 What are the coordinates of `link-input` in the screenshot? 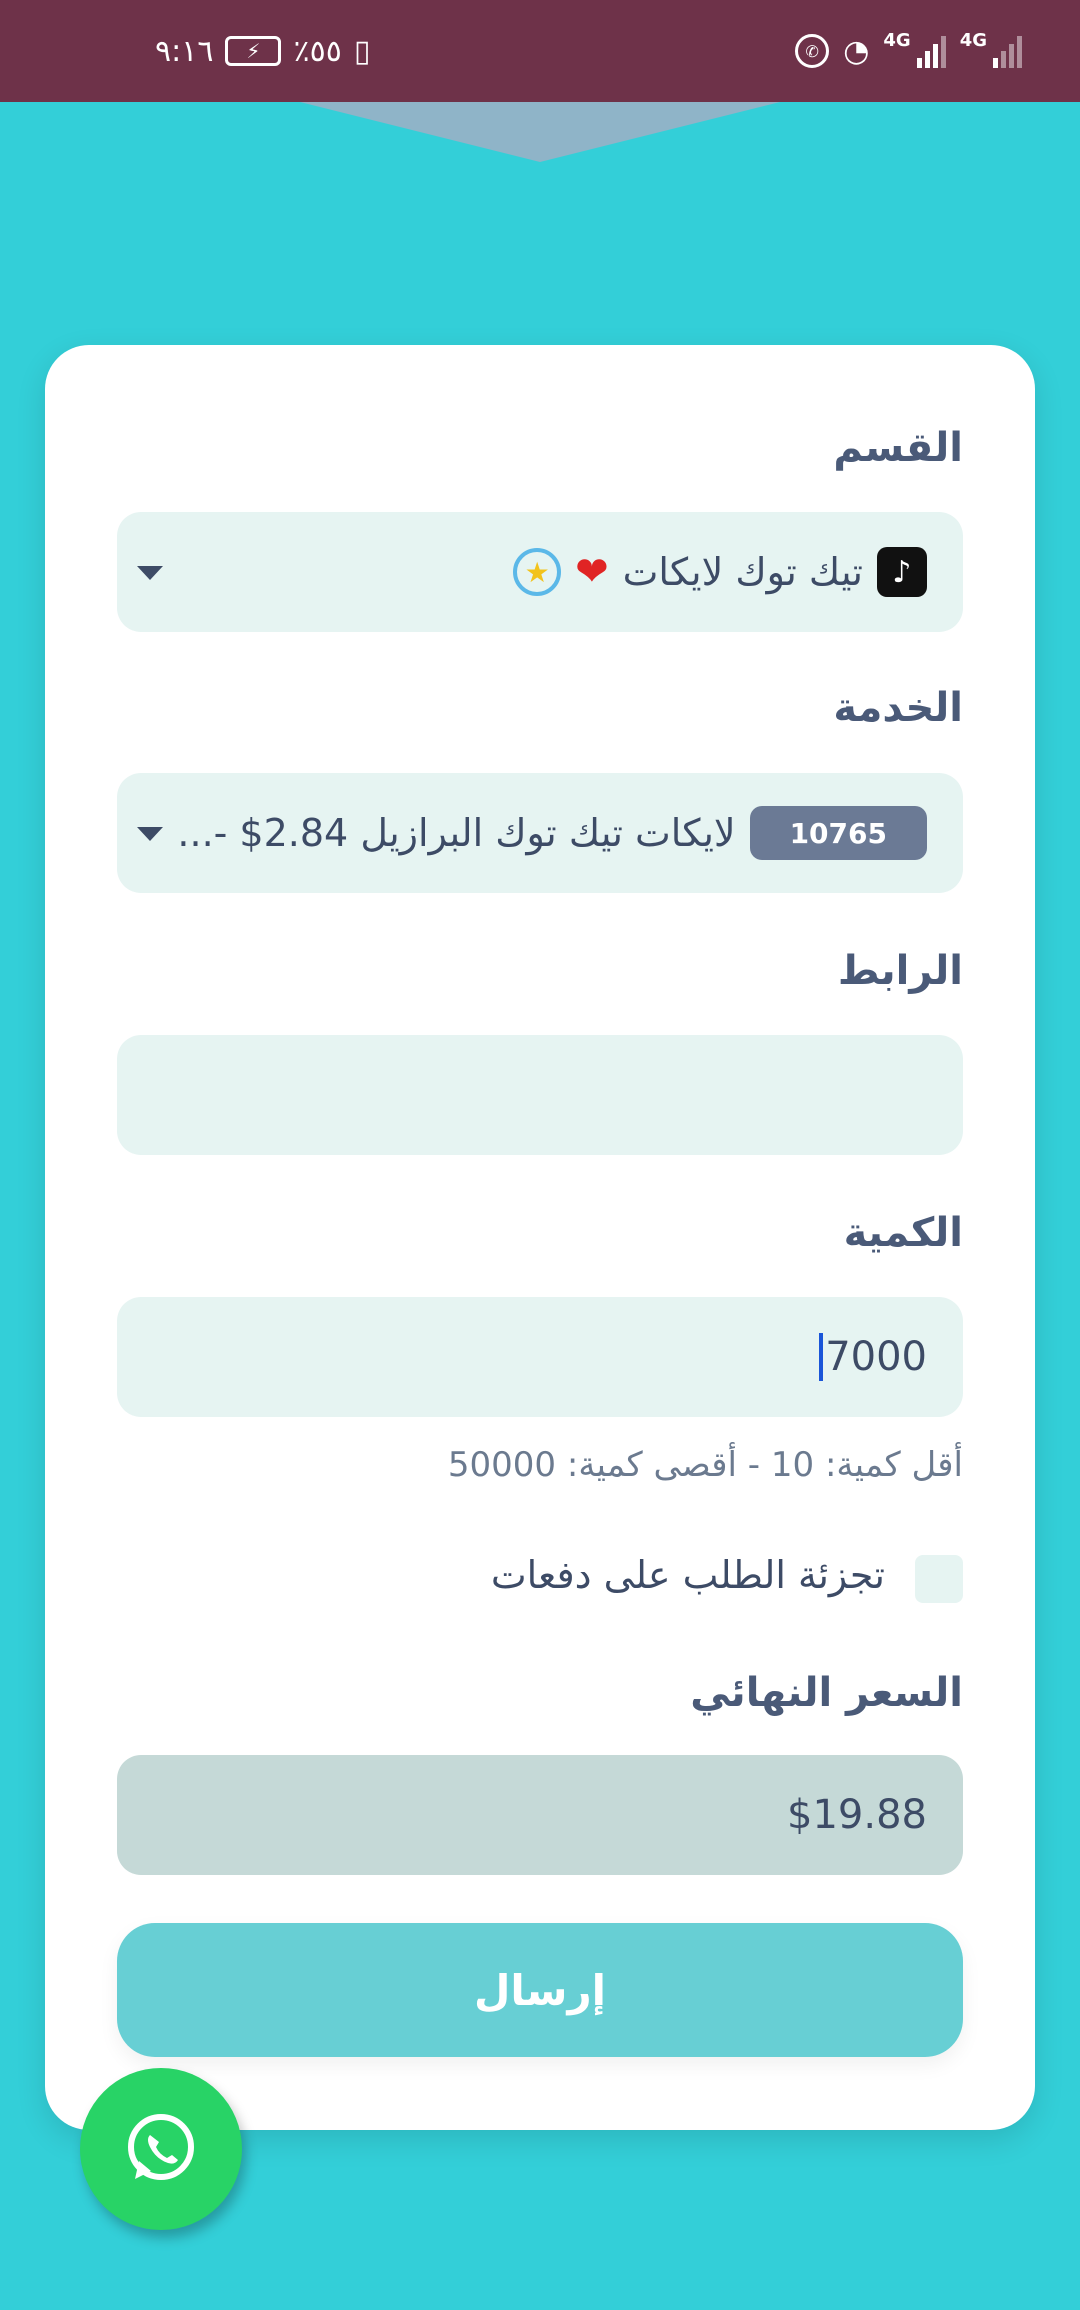 It's located at (540, 1095).